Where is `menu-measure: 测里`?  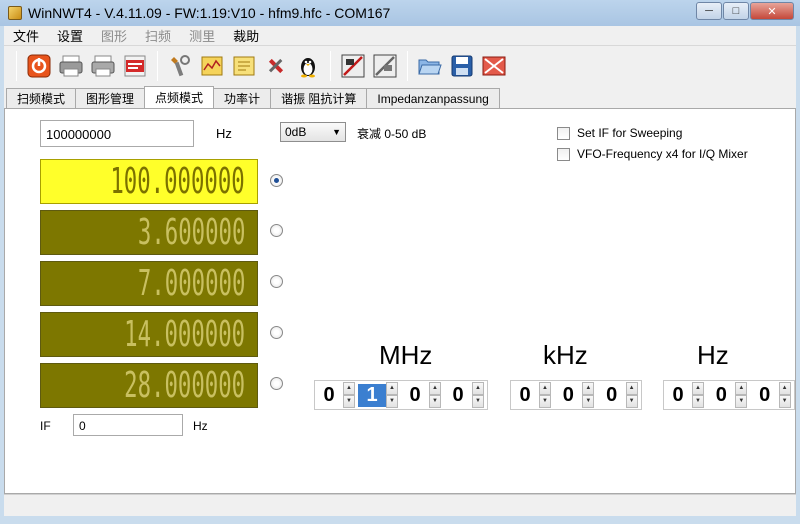 menu-measure: 测里 is located at coordinates (202, 35).